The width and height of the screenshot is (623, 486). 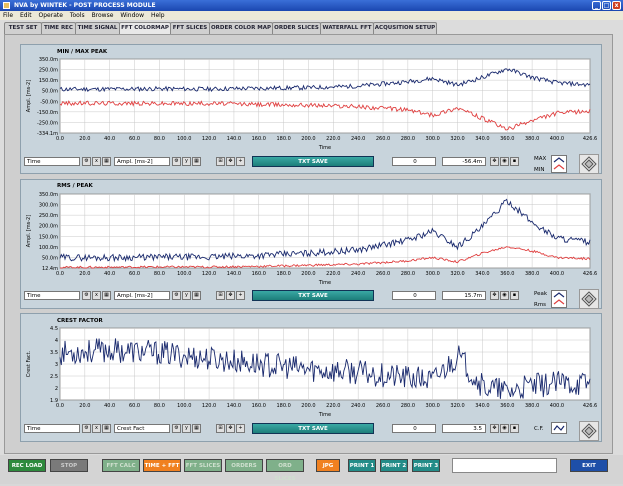 I want to click on chart3-x-scale-icon: x, so click(x=96, y=428).